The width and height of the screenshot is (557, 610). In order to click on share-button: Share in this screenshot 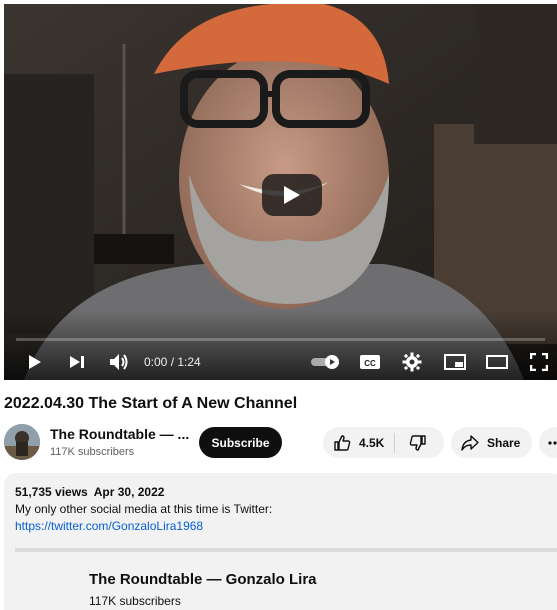, I will do `click(491, 442)`.